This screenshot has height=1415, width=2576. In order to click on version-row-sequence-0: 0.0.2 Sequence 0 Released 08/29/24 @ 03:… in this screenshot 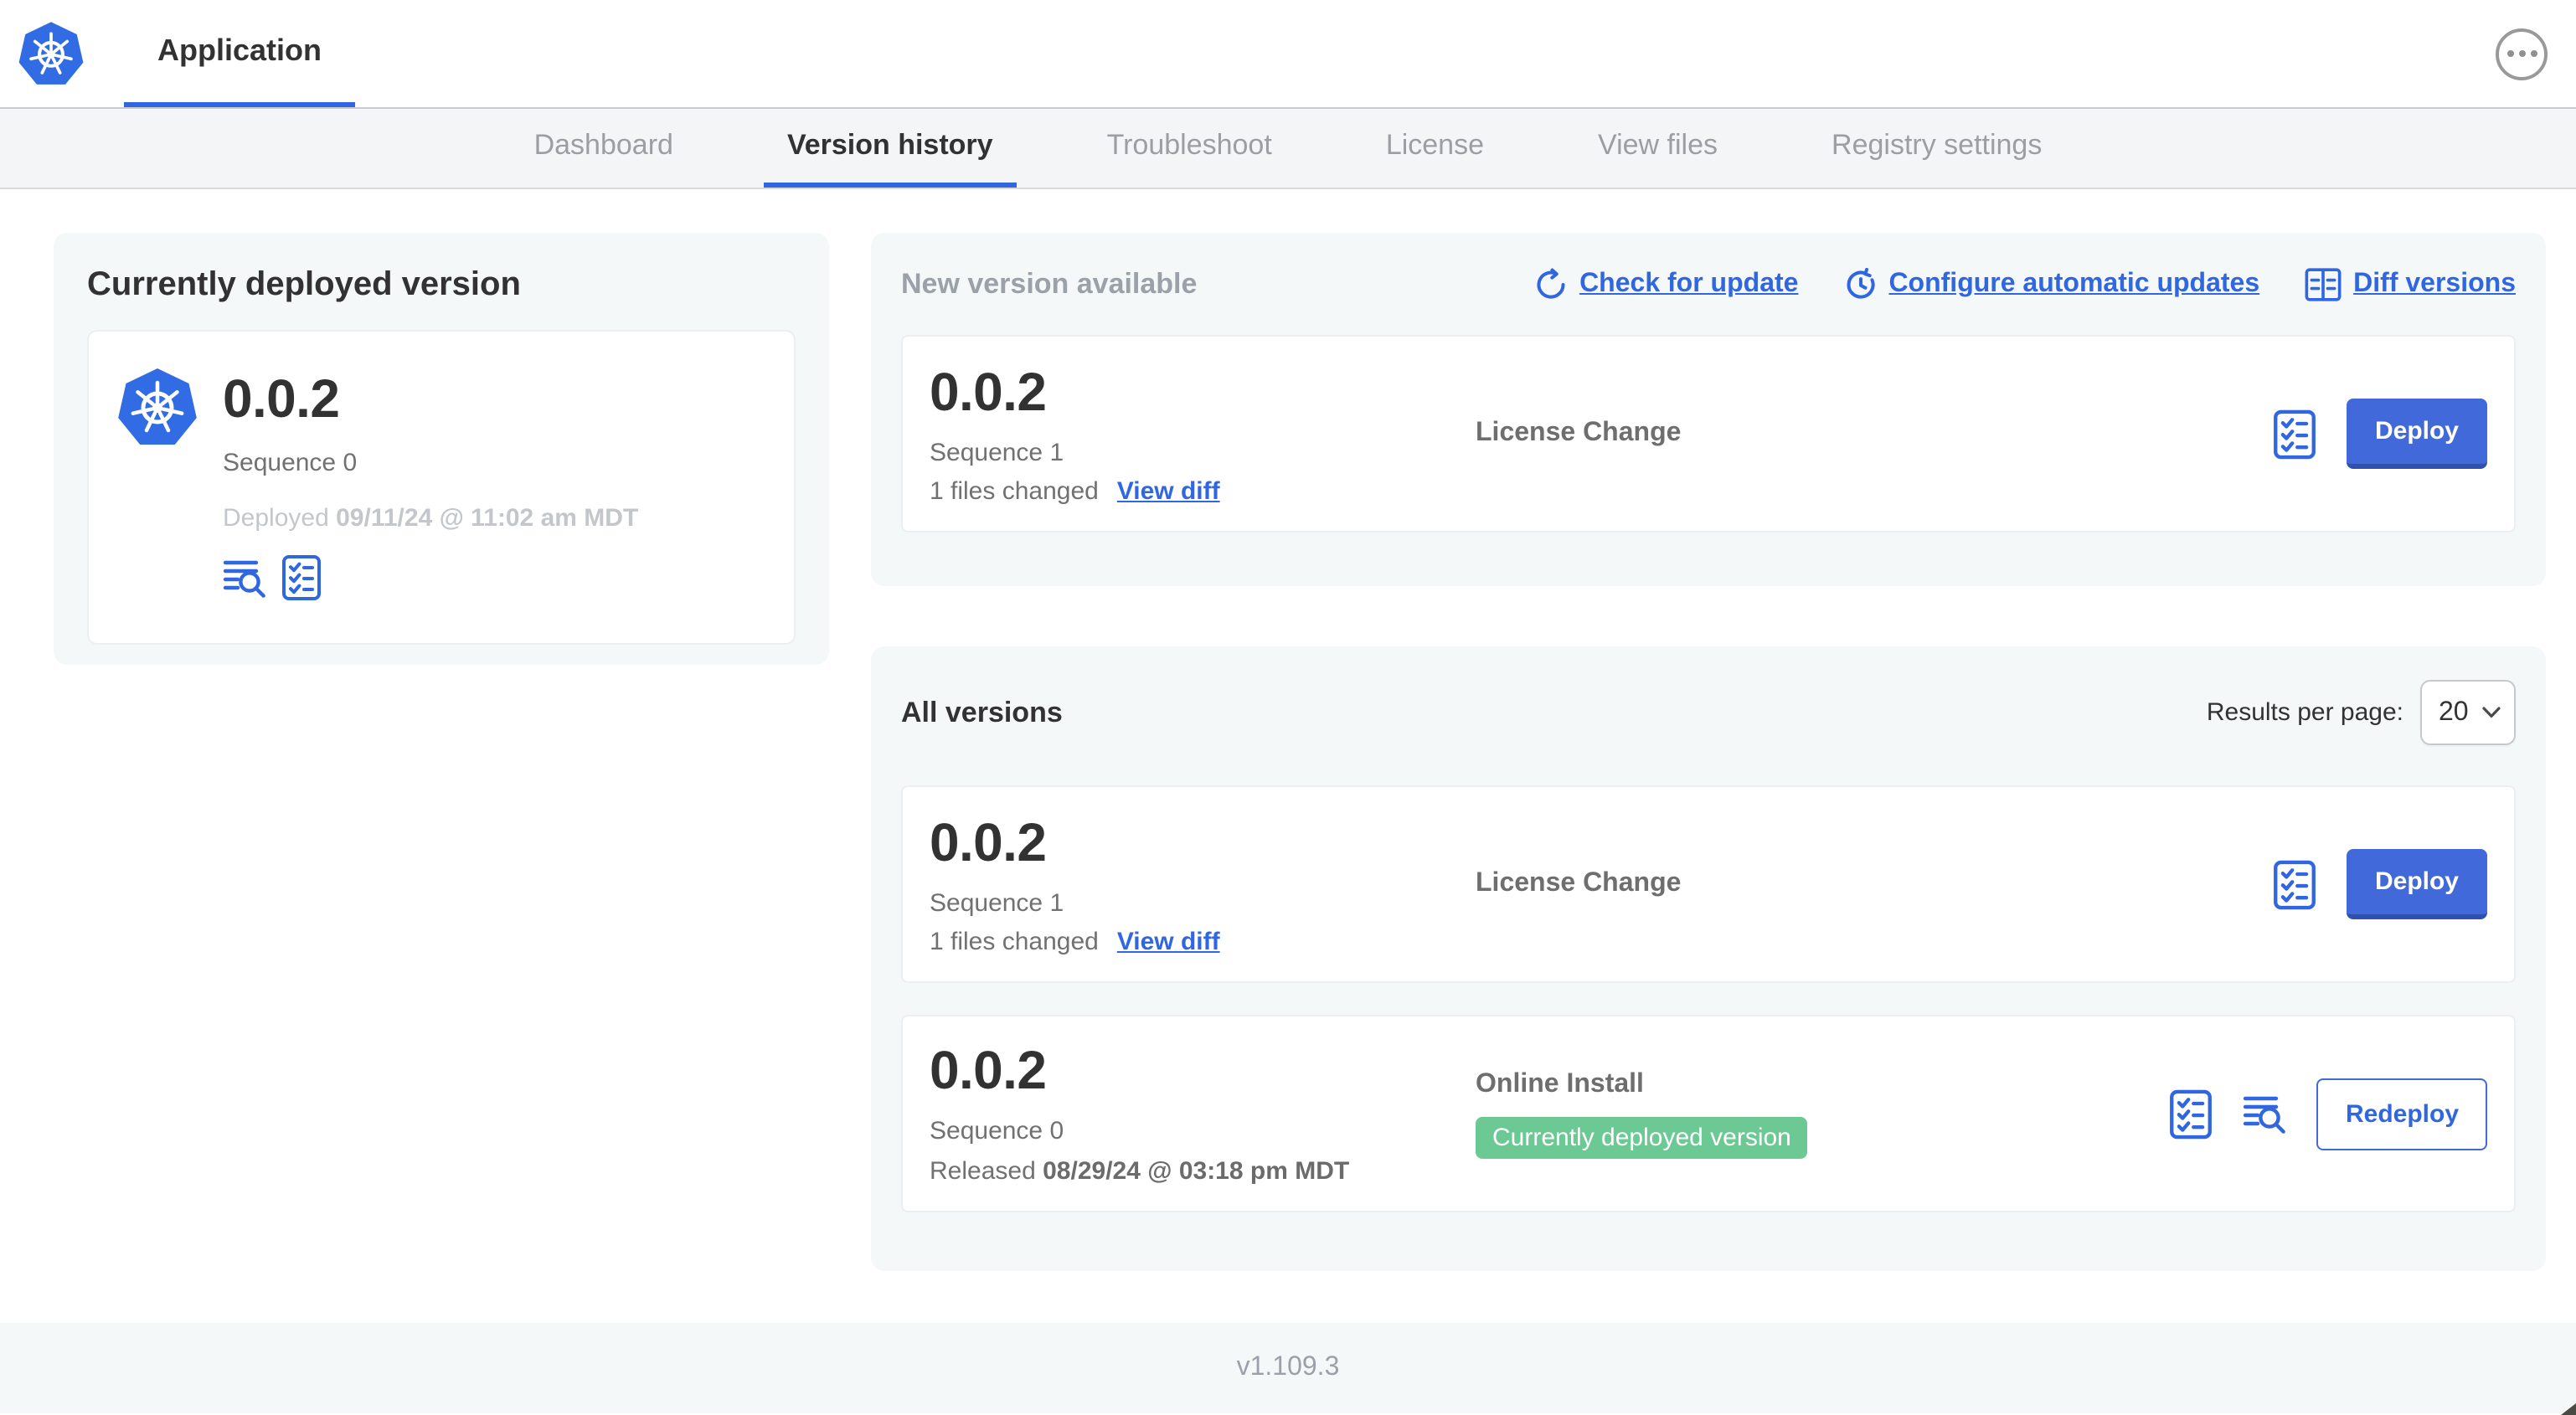, I will do `click(1708, 1113)`.